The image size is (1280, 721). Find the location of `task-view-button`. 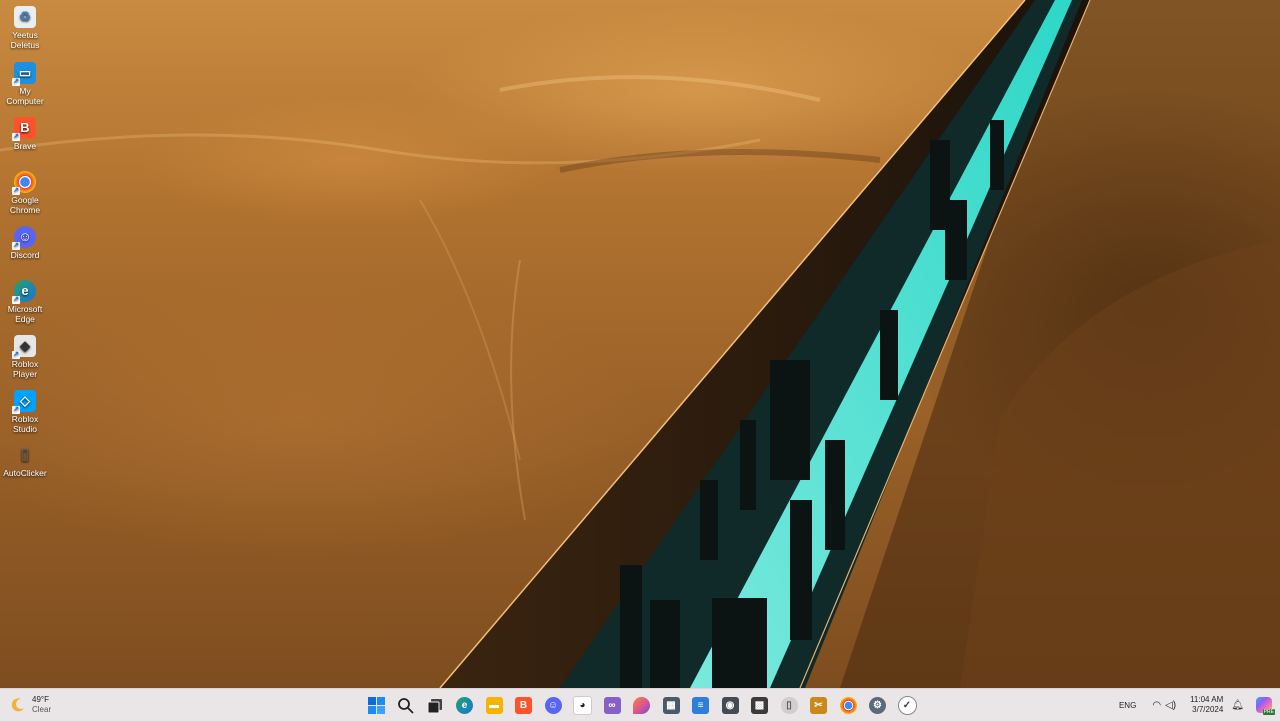

task-view-button is located at coordinates (435, 705).